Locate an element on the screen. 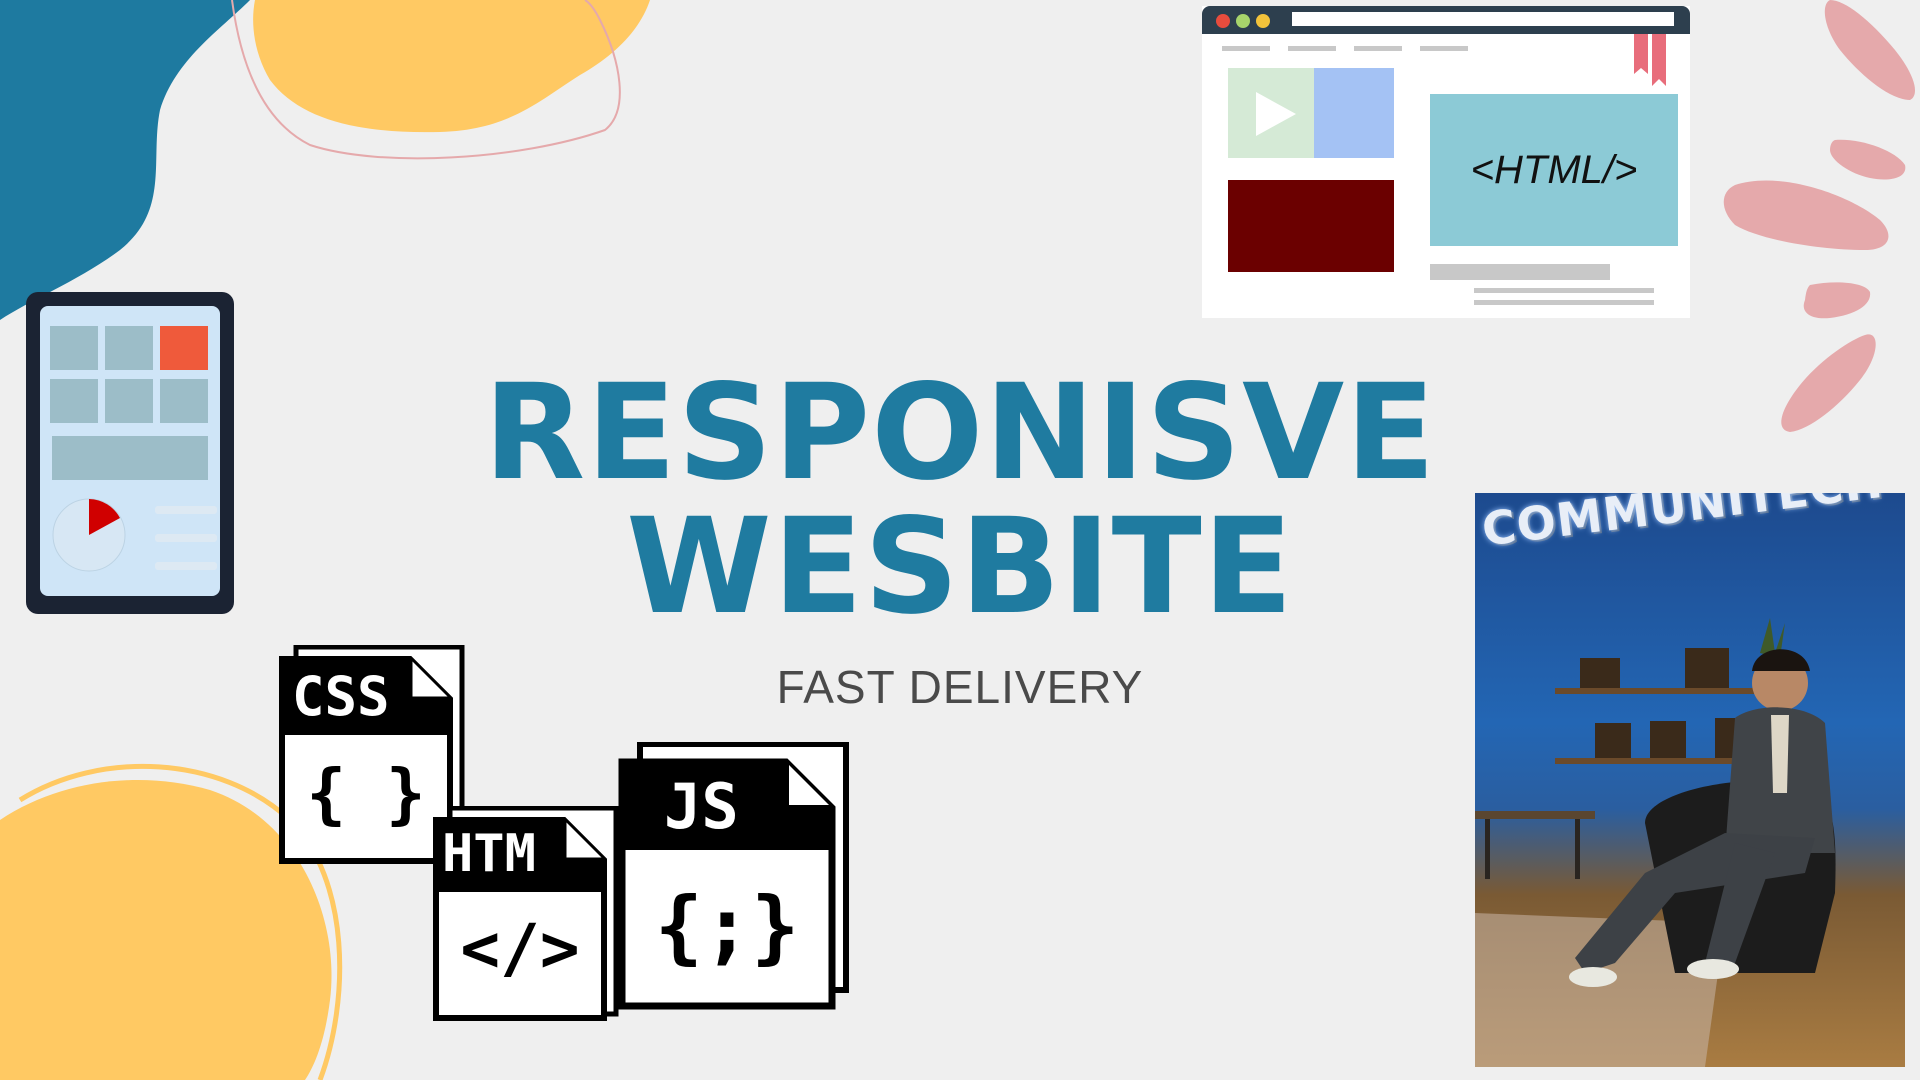 This screenshot has width=1920, height=1080. subtitle: FAST DELIVERY is located at coordinates (960, 687).